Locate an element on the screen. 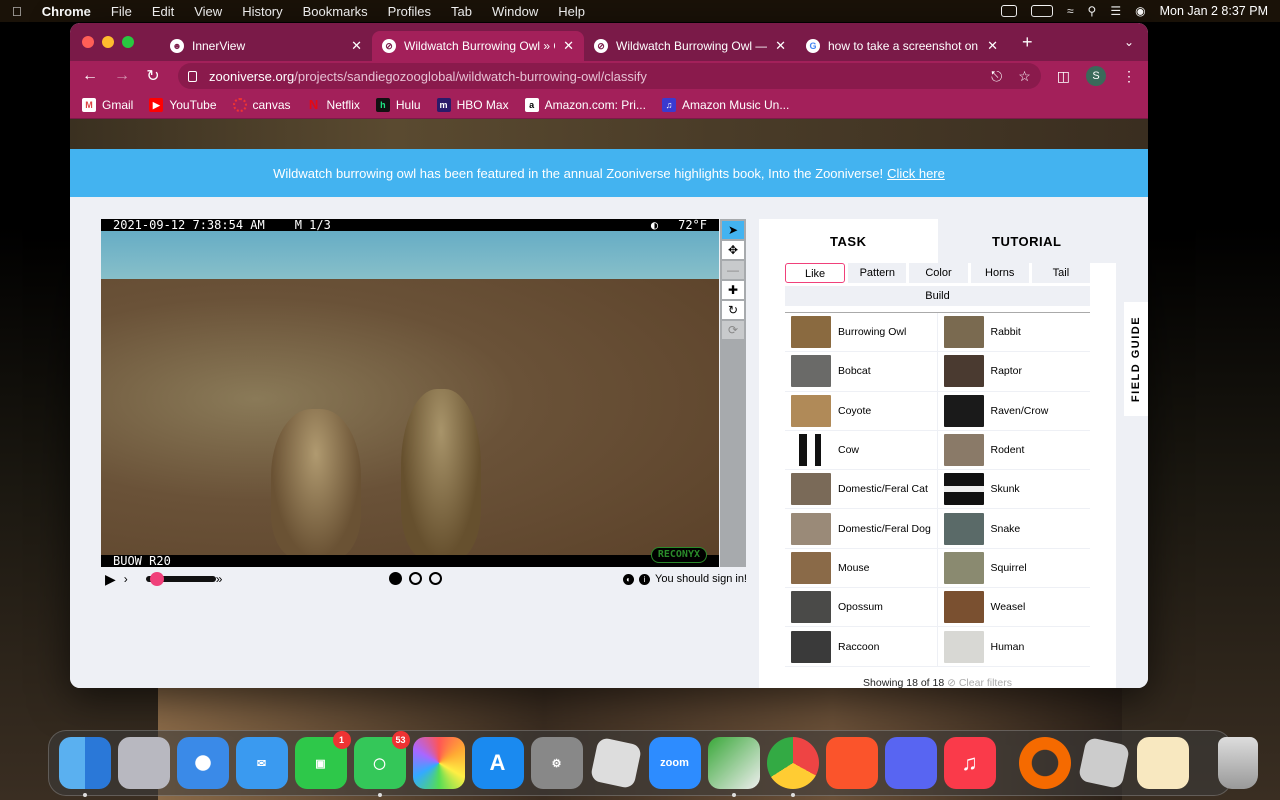 This screenshot has width=1280, height=800. clear-filters-button: ⊘ Clear filters is located at coordinates (979, 682).